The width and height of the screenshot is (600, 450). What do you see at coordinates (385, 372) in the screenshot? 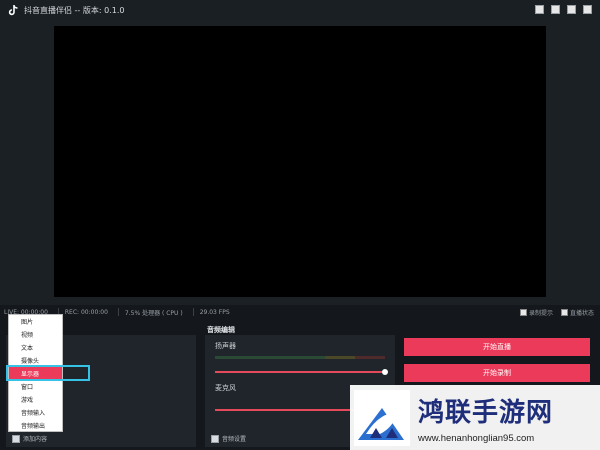
I see `slider-handle` at bounding box center [385, 372].